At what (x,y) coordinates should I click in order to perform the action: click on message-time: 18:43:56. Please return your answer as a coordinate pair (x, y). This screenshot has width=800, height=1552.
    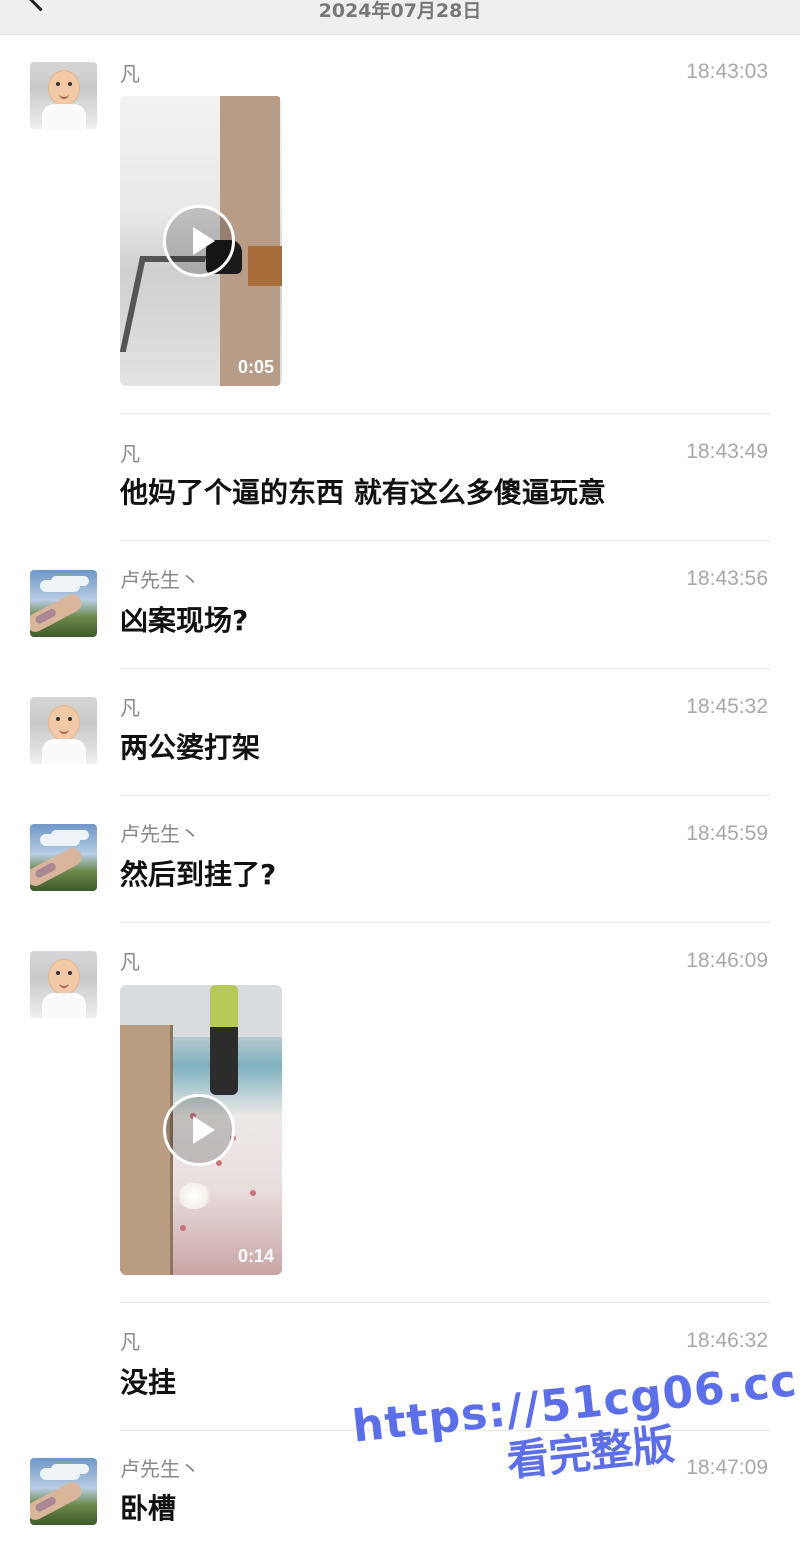
    Looking at the image, I should click on (727, 578).